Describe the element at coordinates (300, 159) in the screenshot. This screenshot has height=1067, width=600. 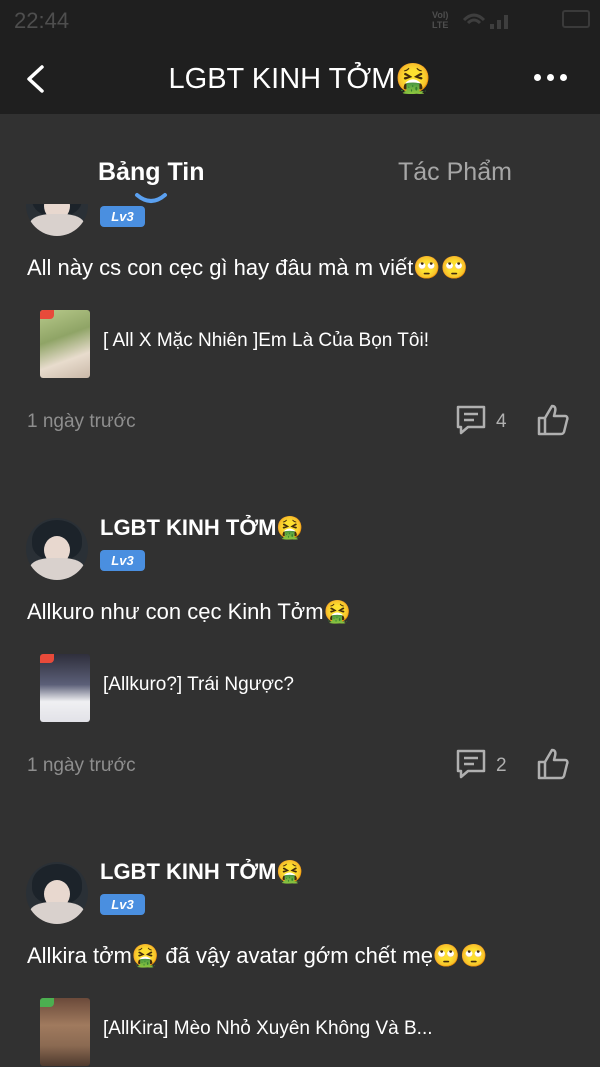
I see `tab-bar: Bảng Tin Tác Phẩm` at that location.